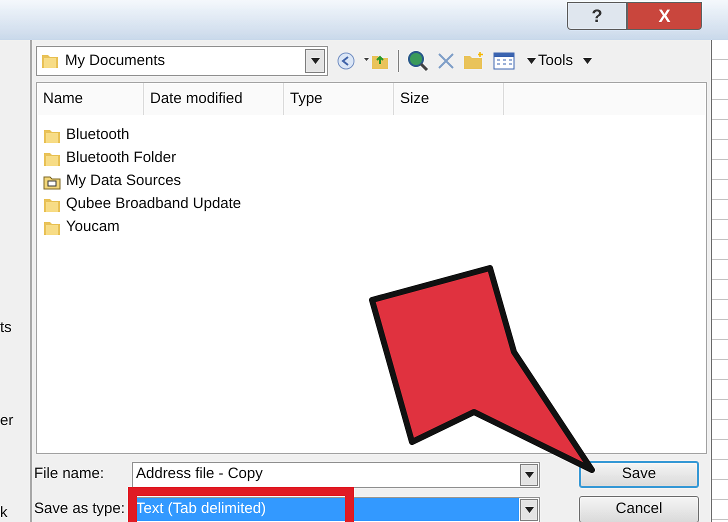 The height and width of the screenshot is (522, 728). I want to click on save-as-type-label: Save as type:, so click(79, 509).